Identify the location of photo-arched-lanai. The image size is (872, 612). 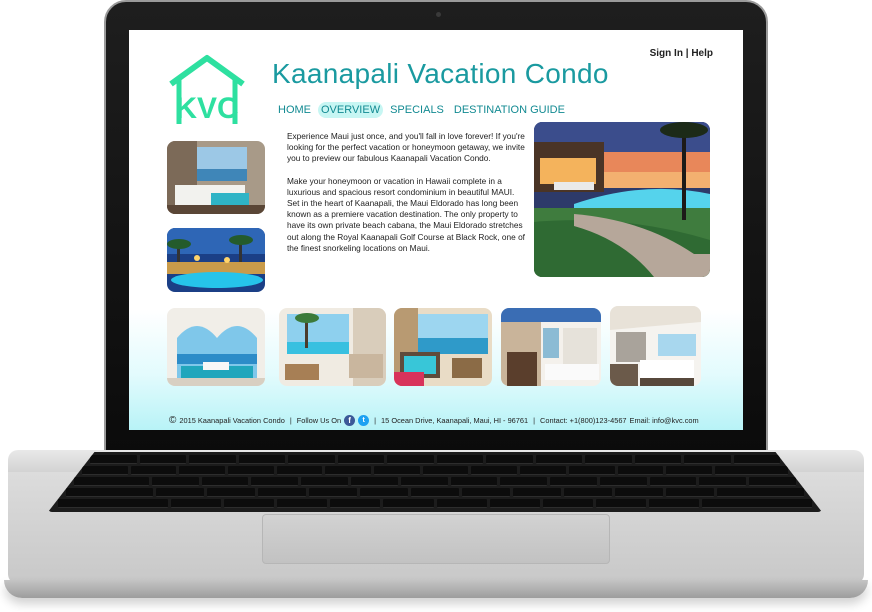
(216, 347).